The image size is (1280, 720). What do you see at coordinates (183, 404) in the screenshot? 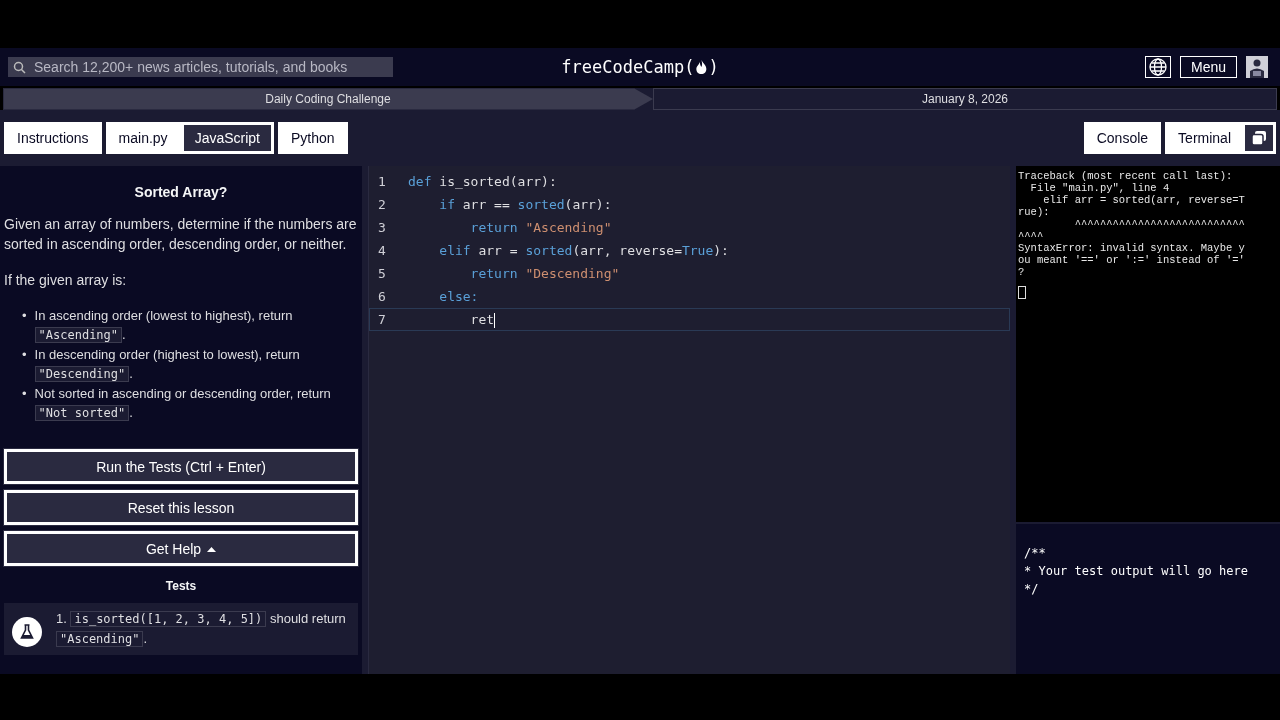
I see `list-item: Not sorted in ascending or descending order, return "Not sorted" .` at bounding box center [183, 404].